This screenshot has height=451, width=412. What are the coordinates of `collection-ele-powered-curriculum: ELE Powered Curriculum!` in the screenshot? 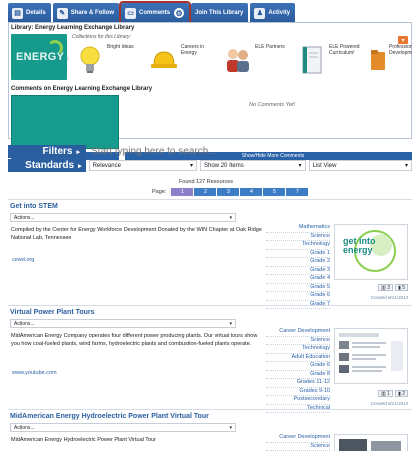 It's located at (332, 62).